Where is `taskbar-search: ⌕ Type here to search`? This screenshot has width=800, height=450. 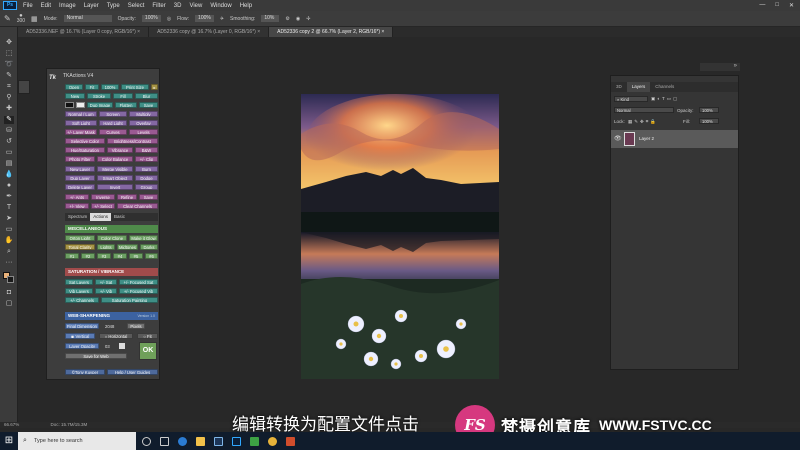
taskbar-search: ⌕ Type here to search is located at coordinates (77, 441).